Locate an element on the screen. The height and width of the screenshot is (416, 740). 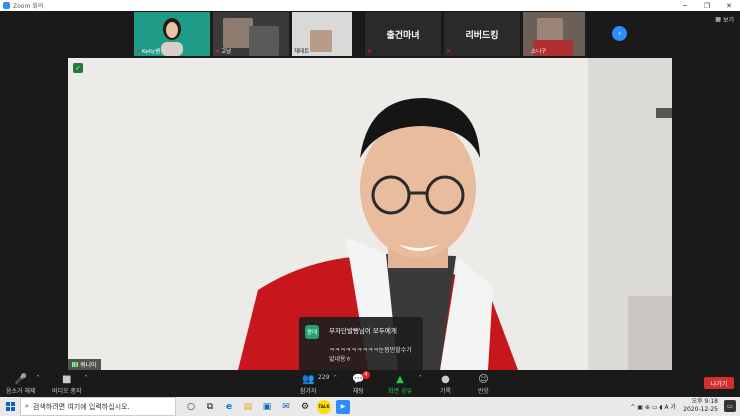
mail-icon: ✉ is located at coordinates (286, 407).